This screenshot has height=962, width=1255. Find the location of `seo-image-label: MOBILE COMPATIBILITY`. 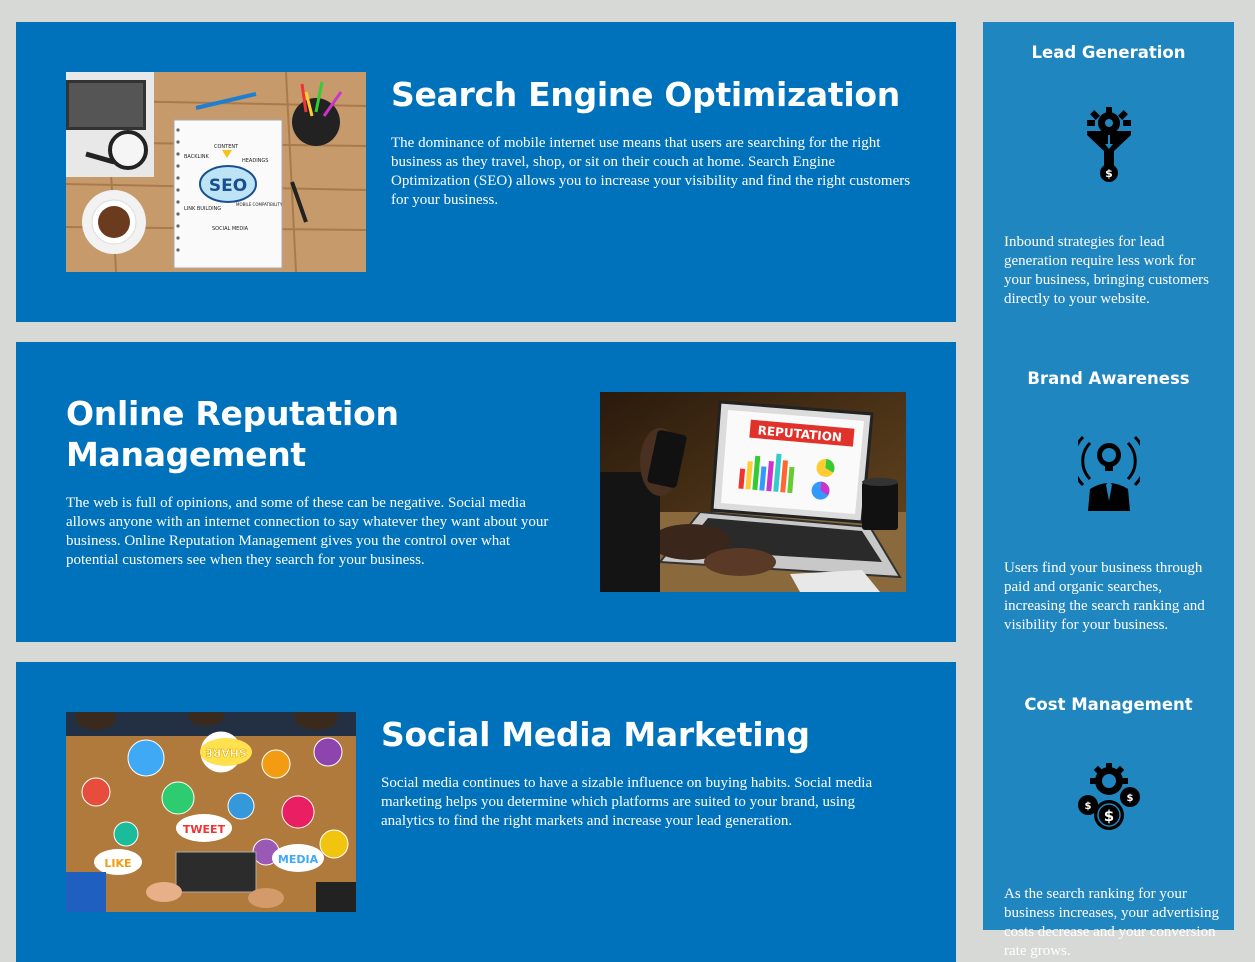

seo-image-label: MOBILE COMPATIBILITY is located at coordinates (259, 204).